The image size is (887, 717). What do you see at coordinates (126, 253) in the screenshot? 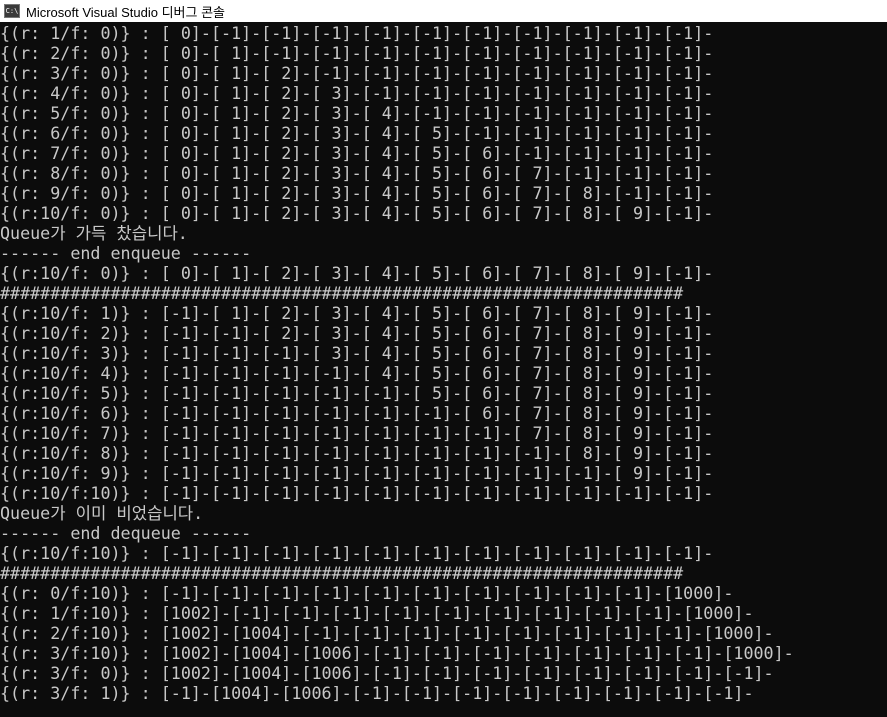
I see `console-line: ------ end enqueue ------` at bounding box center [126, 253].